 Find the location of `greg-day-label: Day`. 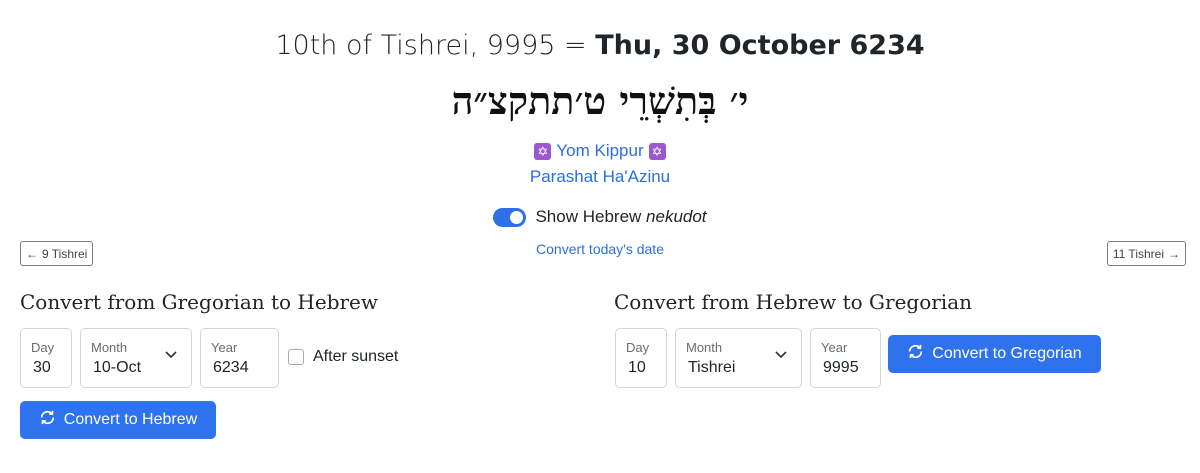

greg-day-label: Day is located at coordinates (43, 347).